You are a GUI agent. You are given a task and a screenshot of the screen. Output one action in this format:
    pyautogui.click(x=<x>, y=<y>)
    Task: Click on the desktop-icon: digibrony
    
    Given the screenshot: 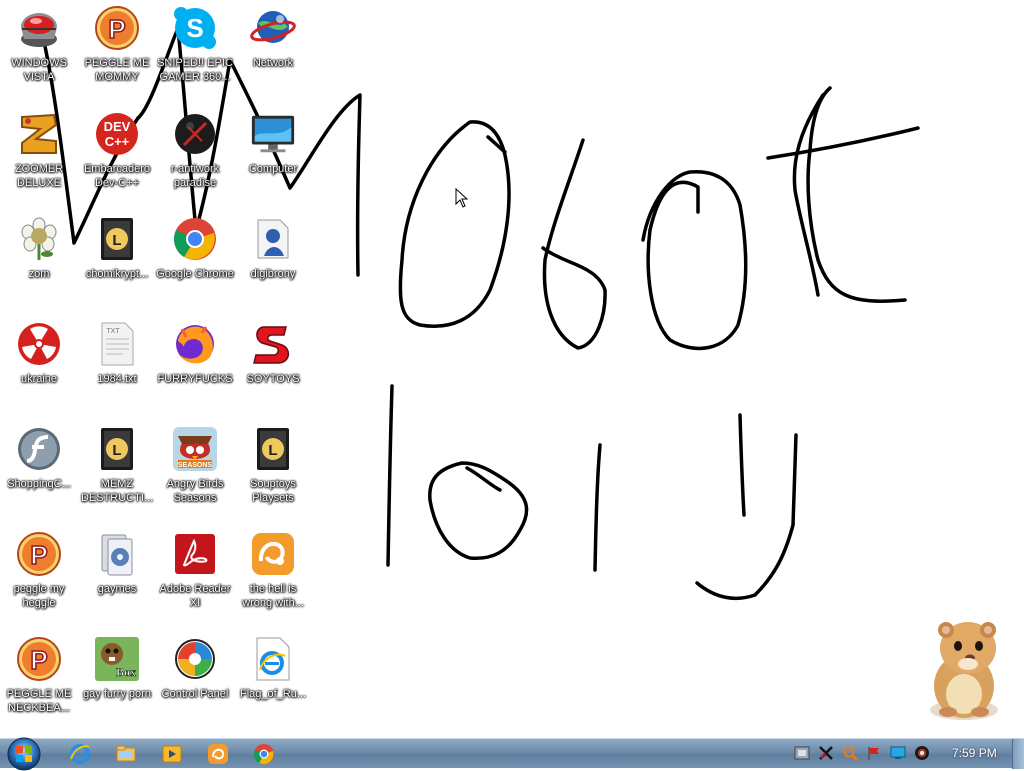 What is the action you would take?
    pyautogui.click(x=273, y=265)
    